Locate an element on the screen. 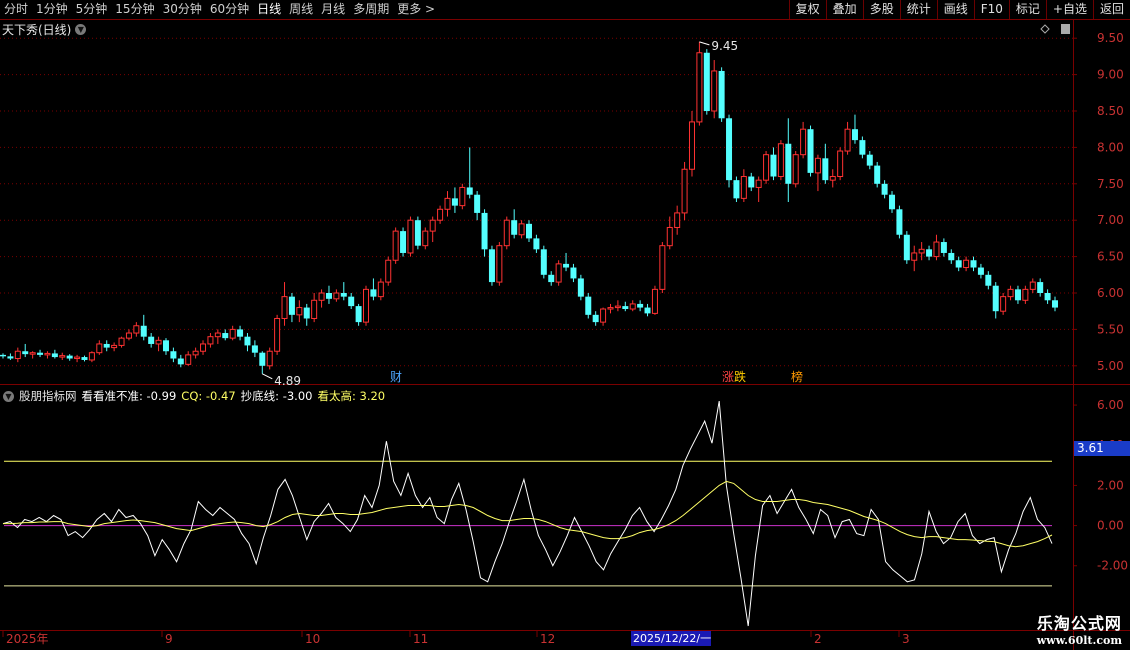 This screenshot has width=1130, height=650. indicator-line4-label: 看太高: 3.20 is located at coordinates (351, 396).